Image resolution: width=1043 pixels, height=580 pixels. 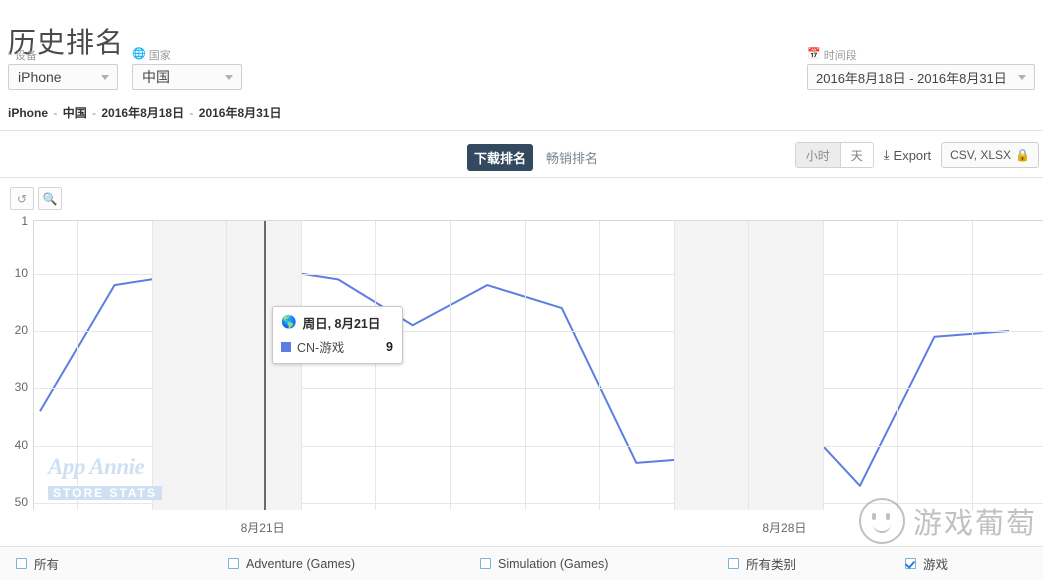 I want to click on legend-item-label: Adventure (Games), so click(x=301, y=563).